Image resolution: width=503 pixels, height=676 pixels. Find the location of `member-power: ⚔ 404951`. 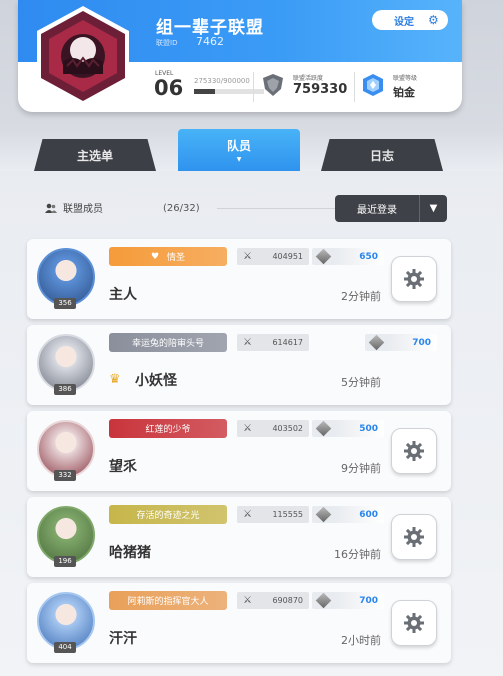

member-power: ⚔ 404951 is located at coordinates (273, 256).